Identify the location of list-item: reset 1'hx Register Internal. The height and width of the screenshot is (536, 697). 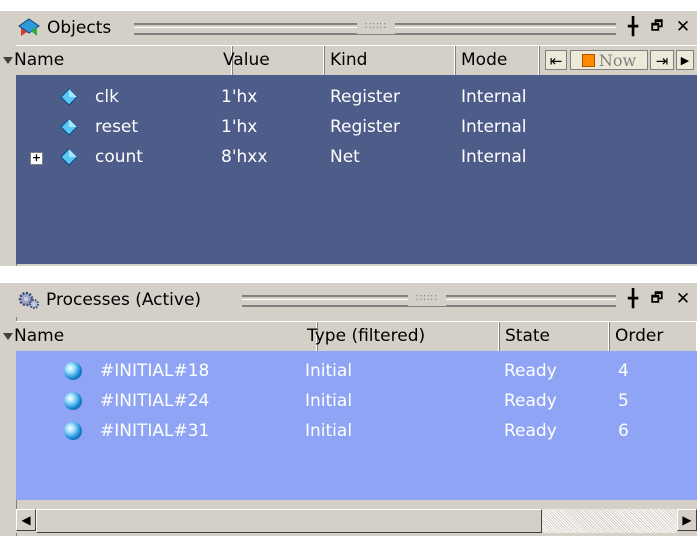
(356, 127).